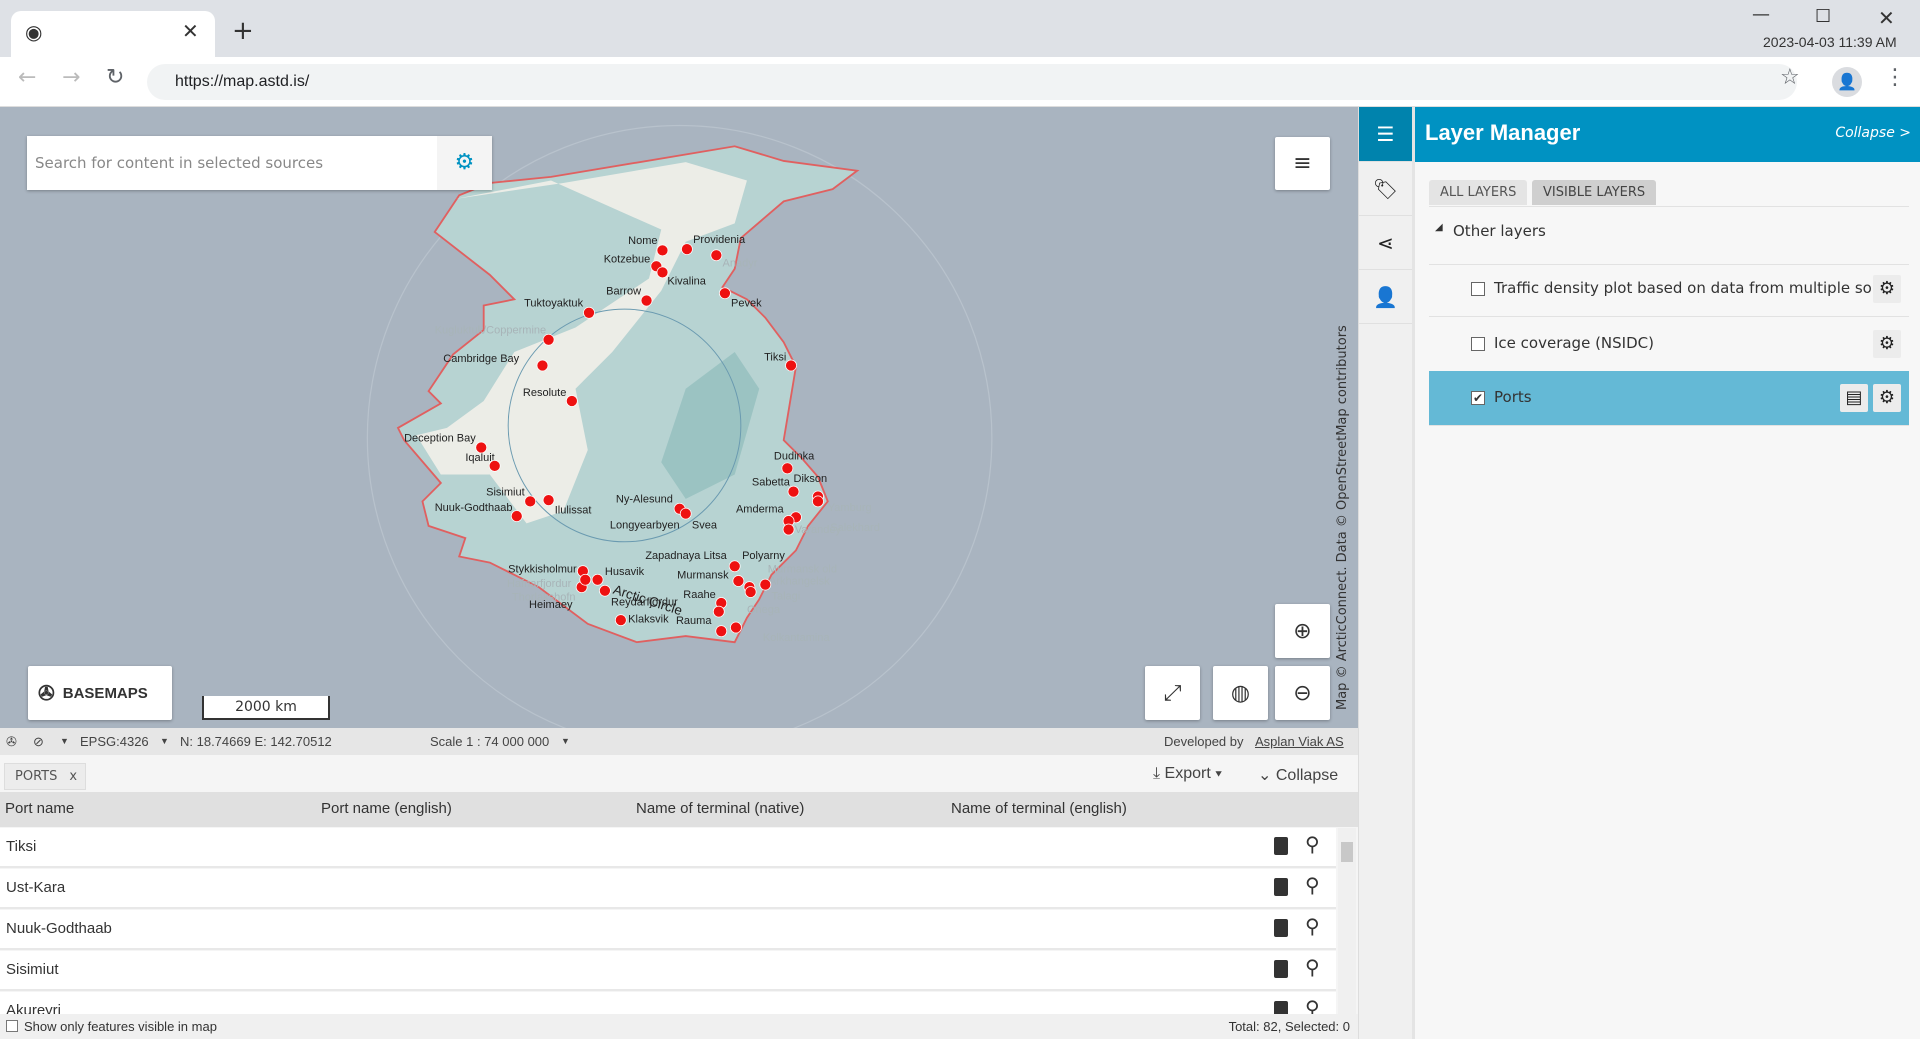 The height and width of the screenshot is (1039, 1920). Describe the element at coordinates (1823, 16) in the screenshot. I see `maximize-icon: ☐` at that location.